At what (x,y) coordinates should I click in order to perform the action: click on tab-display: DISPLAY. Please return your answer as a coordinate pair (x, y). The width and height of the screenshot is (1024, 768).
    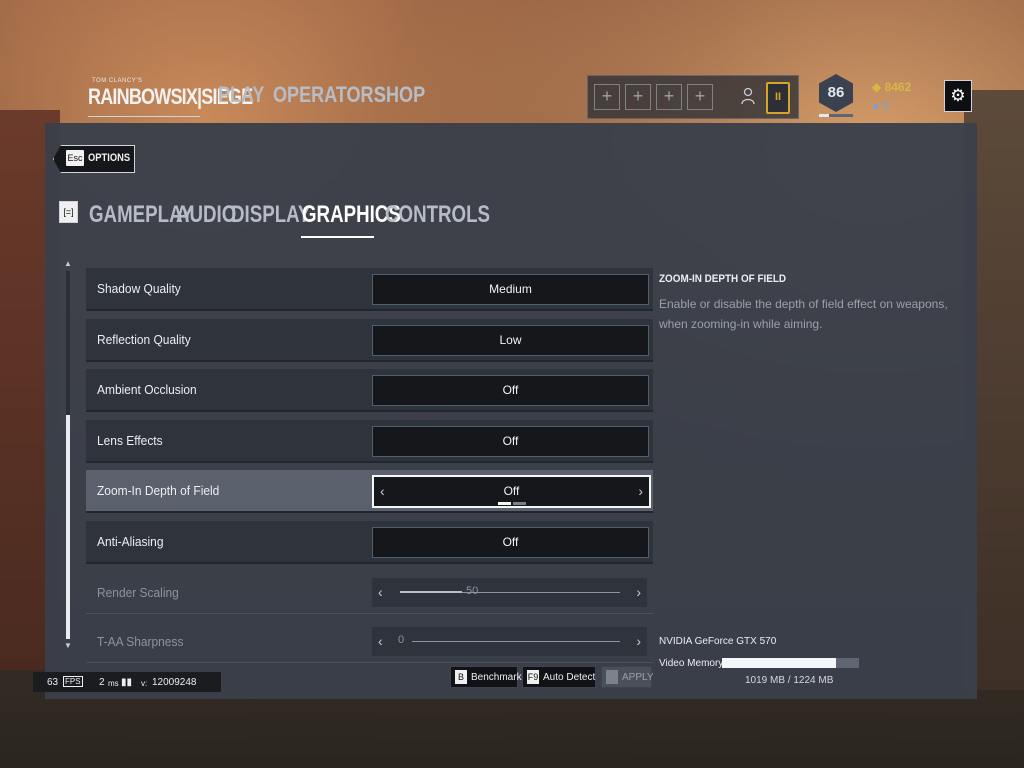
    Looking at the image, I should click on (270, 215).